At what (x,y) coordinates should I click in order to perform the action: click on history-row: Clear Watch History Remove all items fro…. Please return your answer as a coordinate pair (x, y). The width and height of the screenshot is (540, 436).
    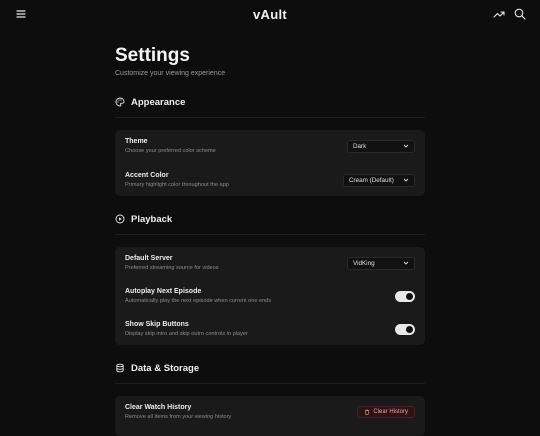
    Looking at the image, I should click on (270, 412).